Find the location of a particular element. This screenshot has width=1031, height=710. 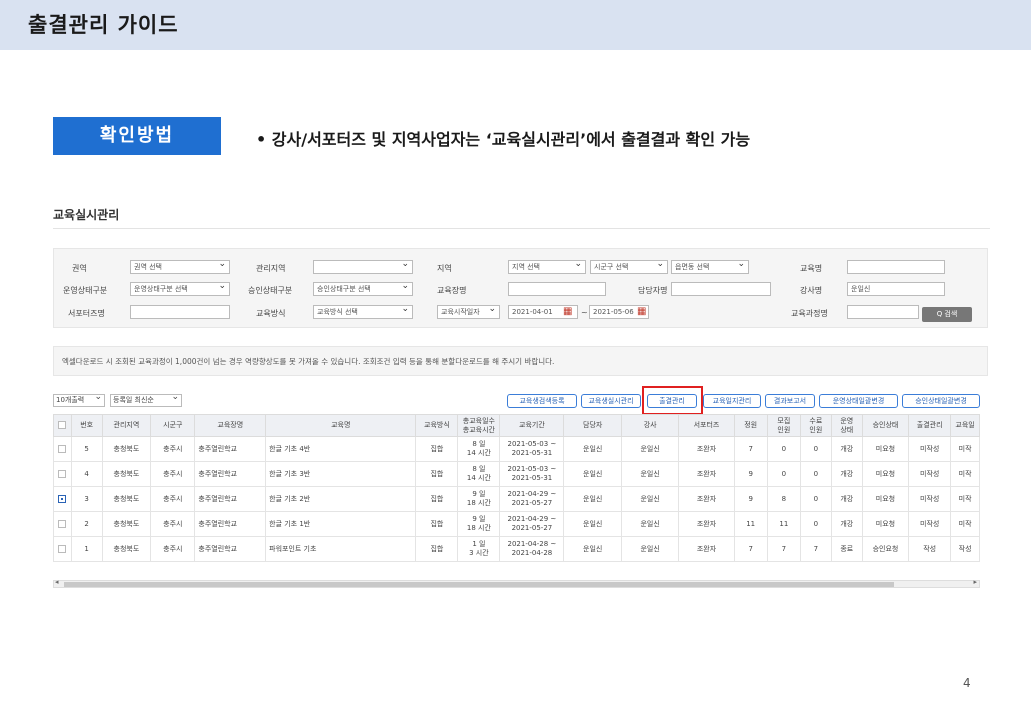

table-cell-days: 9 일 18 시간 is located at coordinates (479, 499).